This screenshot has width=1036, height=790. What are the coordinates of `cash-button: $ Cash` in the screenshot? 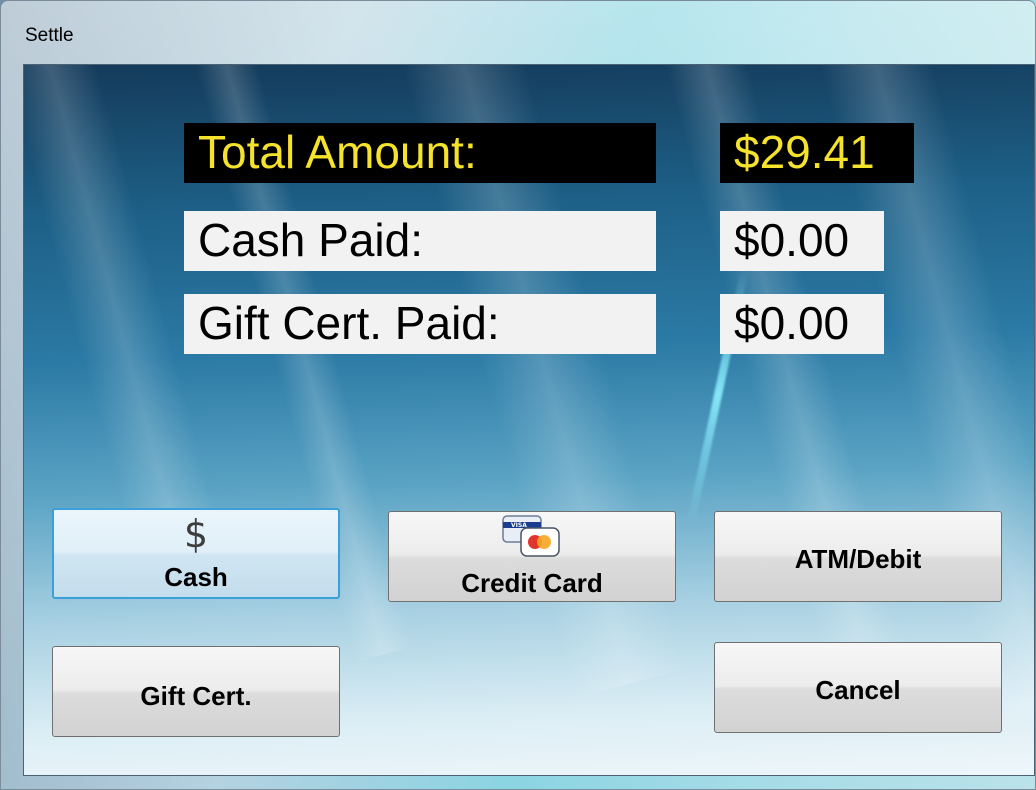 It's located at (196, 553).